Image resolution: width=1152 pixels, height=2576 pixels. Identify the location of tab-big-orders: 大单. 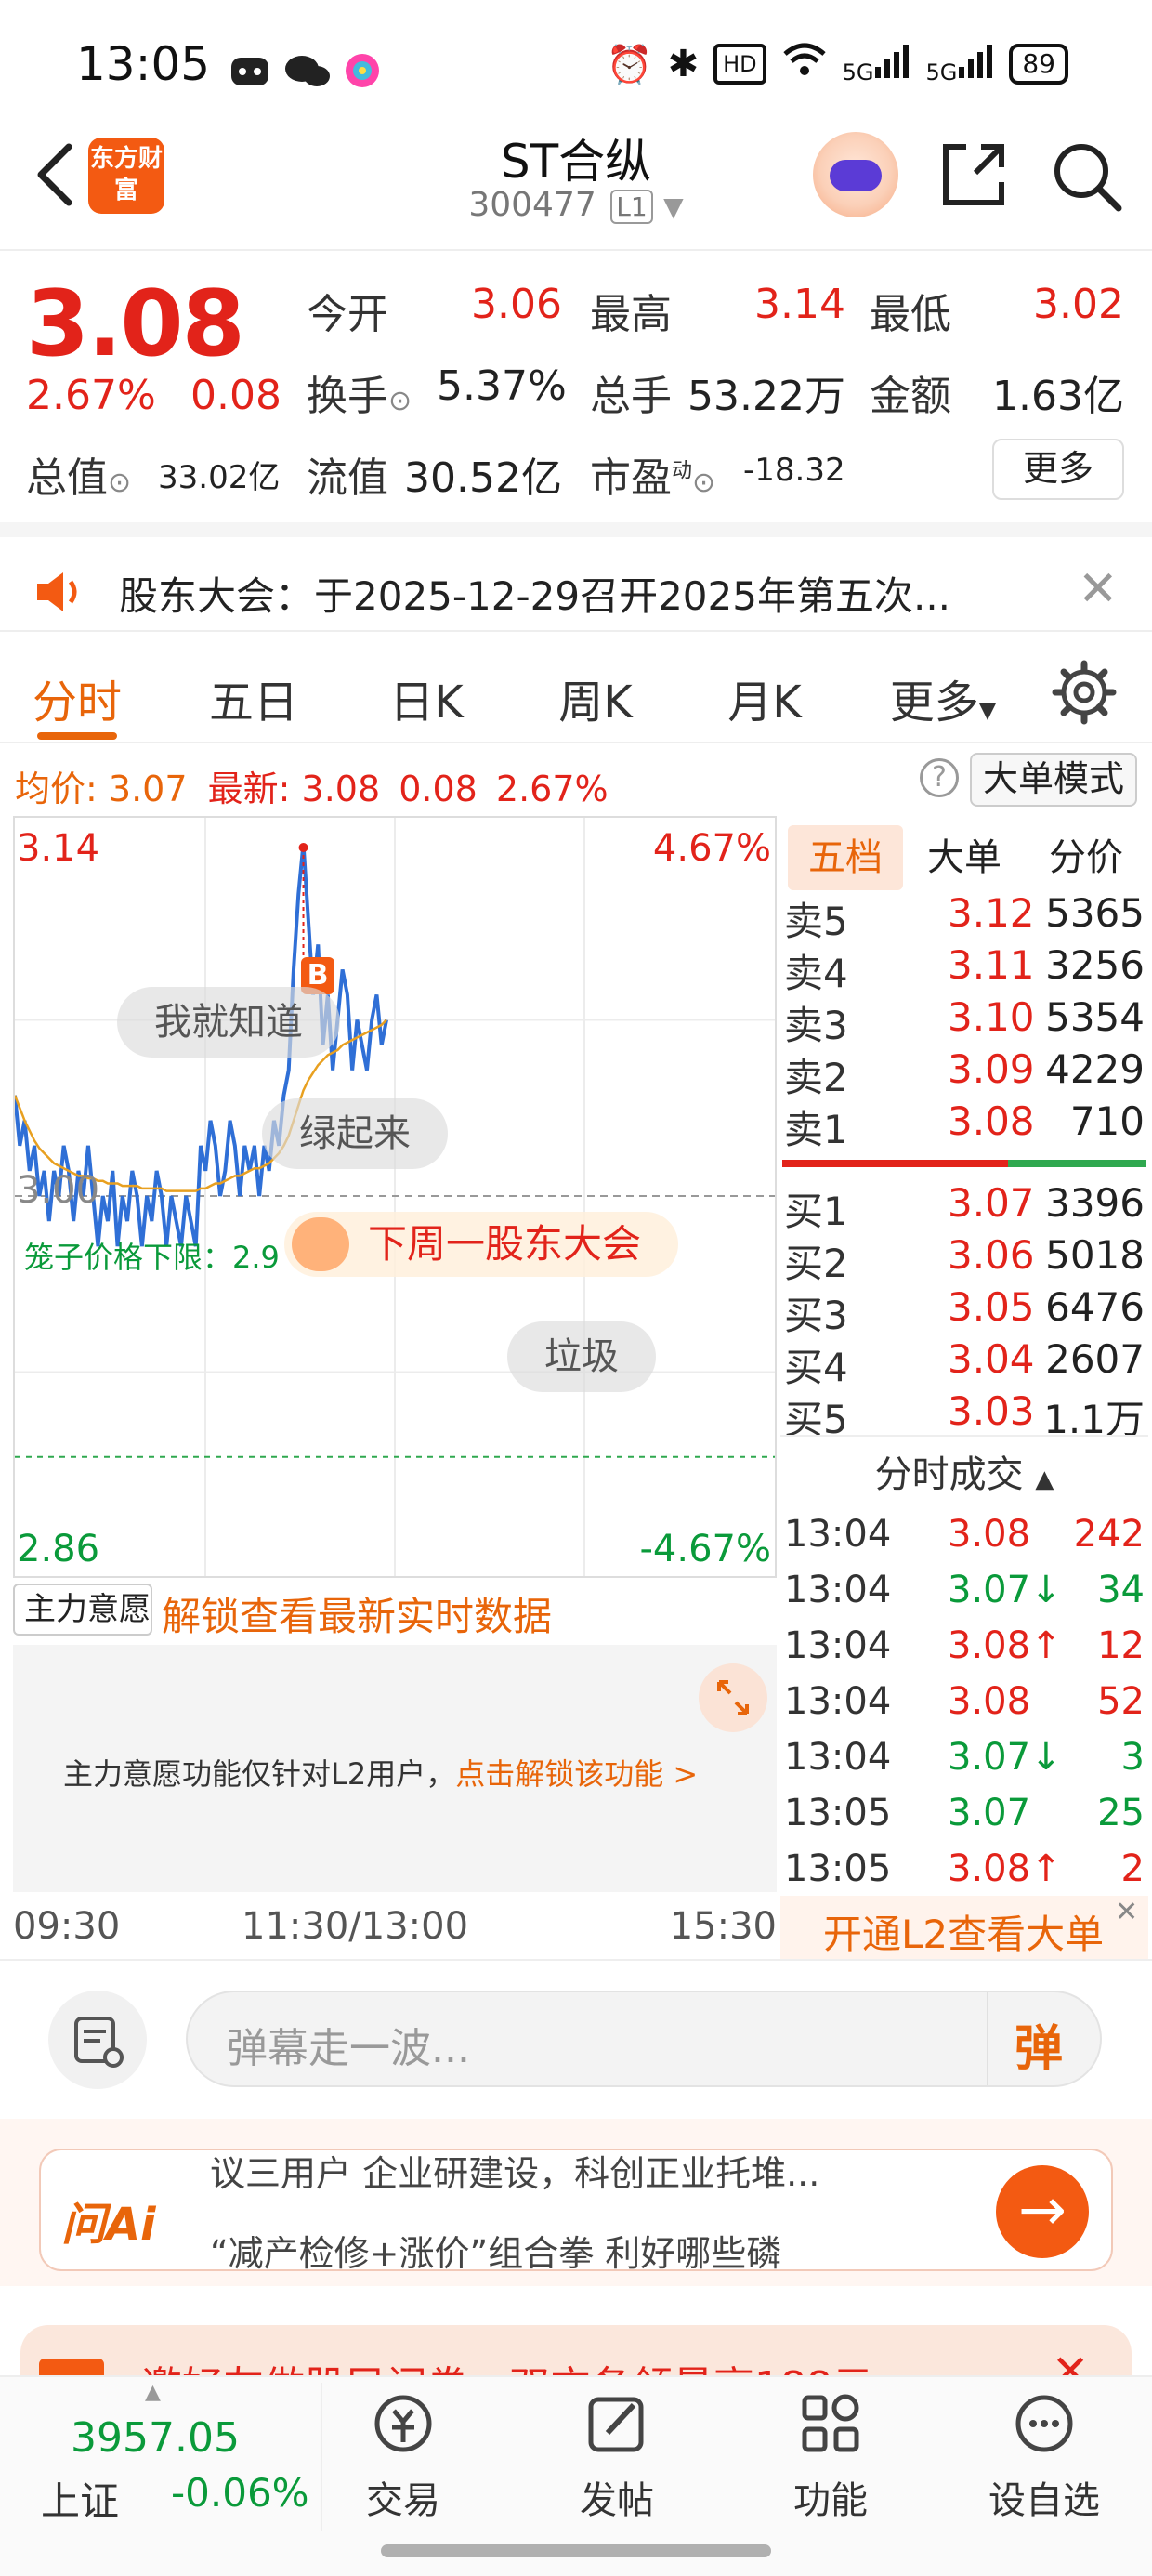
(964, 857).